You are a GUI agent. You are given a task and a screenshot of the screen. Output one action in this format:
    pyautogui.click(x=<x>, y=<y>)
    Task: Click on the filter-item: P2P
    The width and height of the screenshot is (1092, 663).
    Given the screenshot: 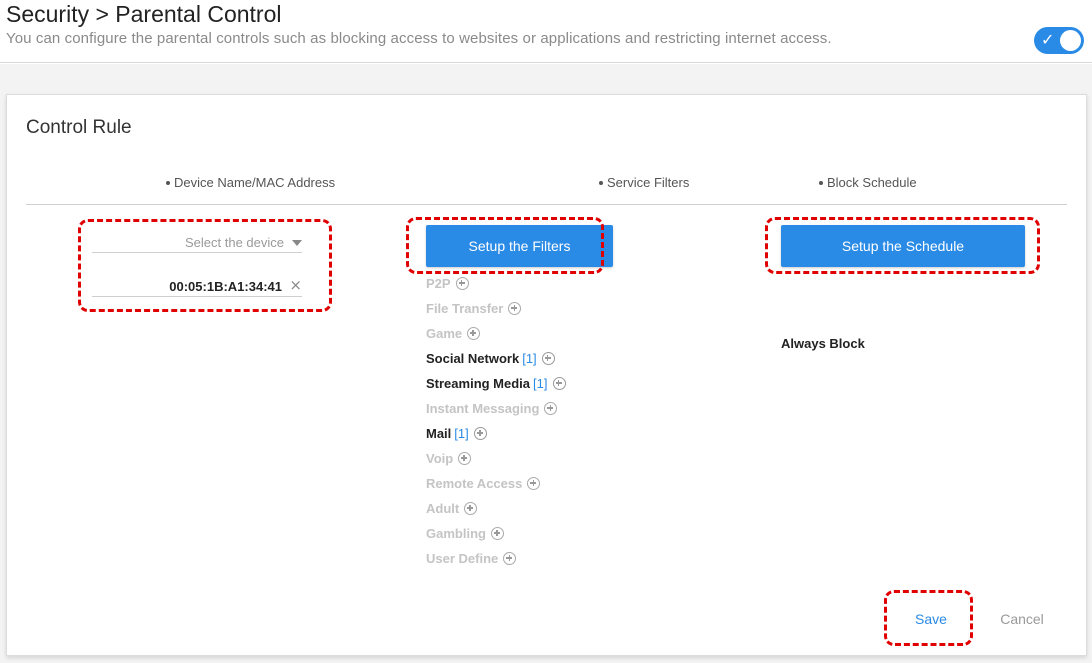 What is the action you would take?
    pyautogui.click(x=447, y=283)
    